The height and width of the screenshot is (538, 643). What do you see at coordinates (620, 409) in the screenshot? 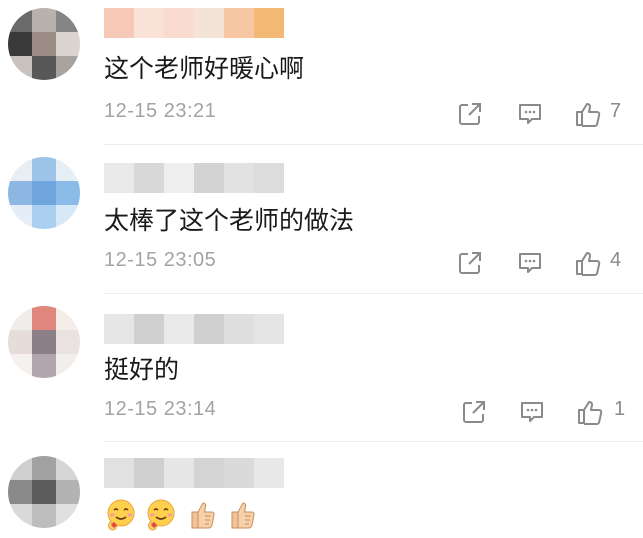
I see `like-count: 1` at bounding box center [620, 409].